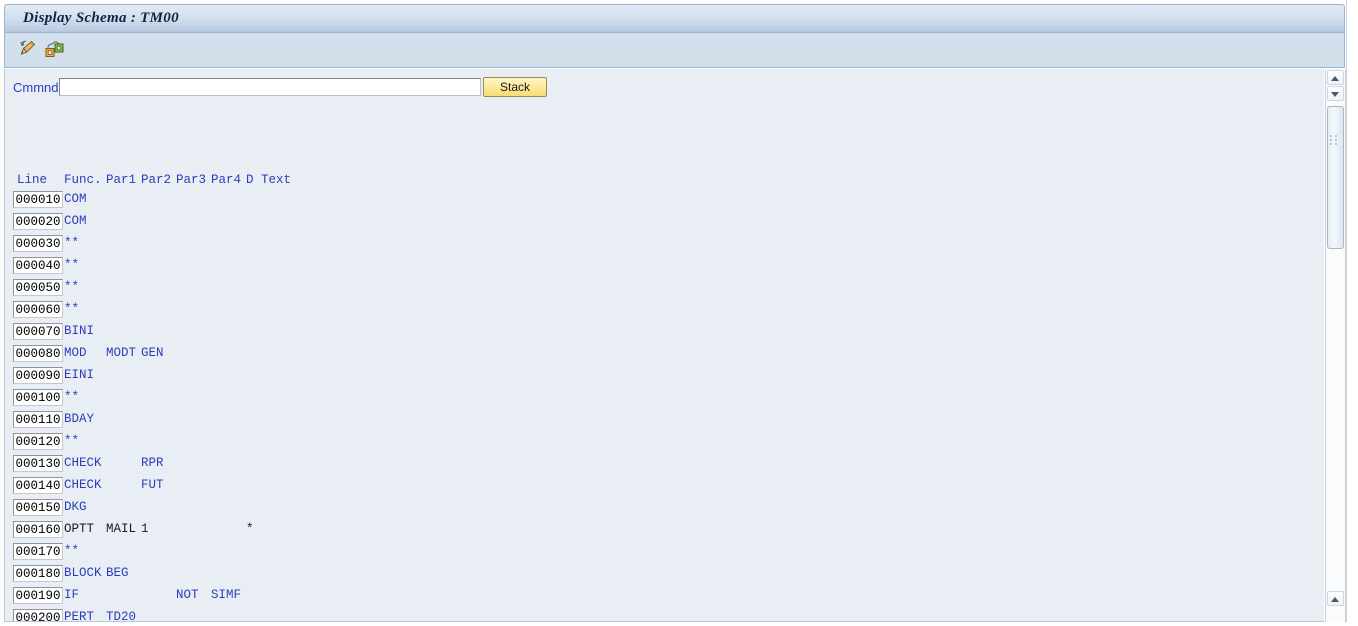 This screenshot has width=1358, height=626. Describe the element at coordinates (250, 529) in the screenshot. I see `cell-d: *` at that location.